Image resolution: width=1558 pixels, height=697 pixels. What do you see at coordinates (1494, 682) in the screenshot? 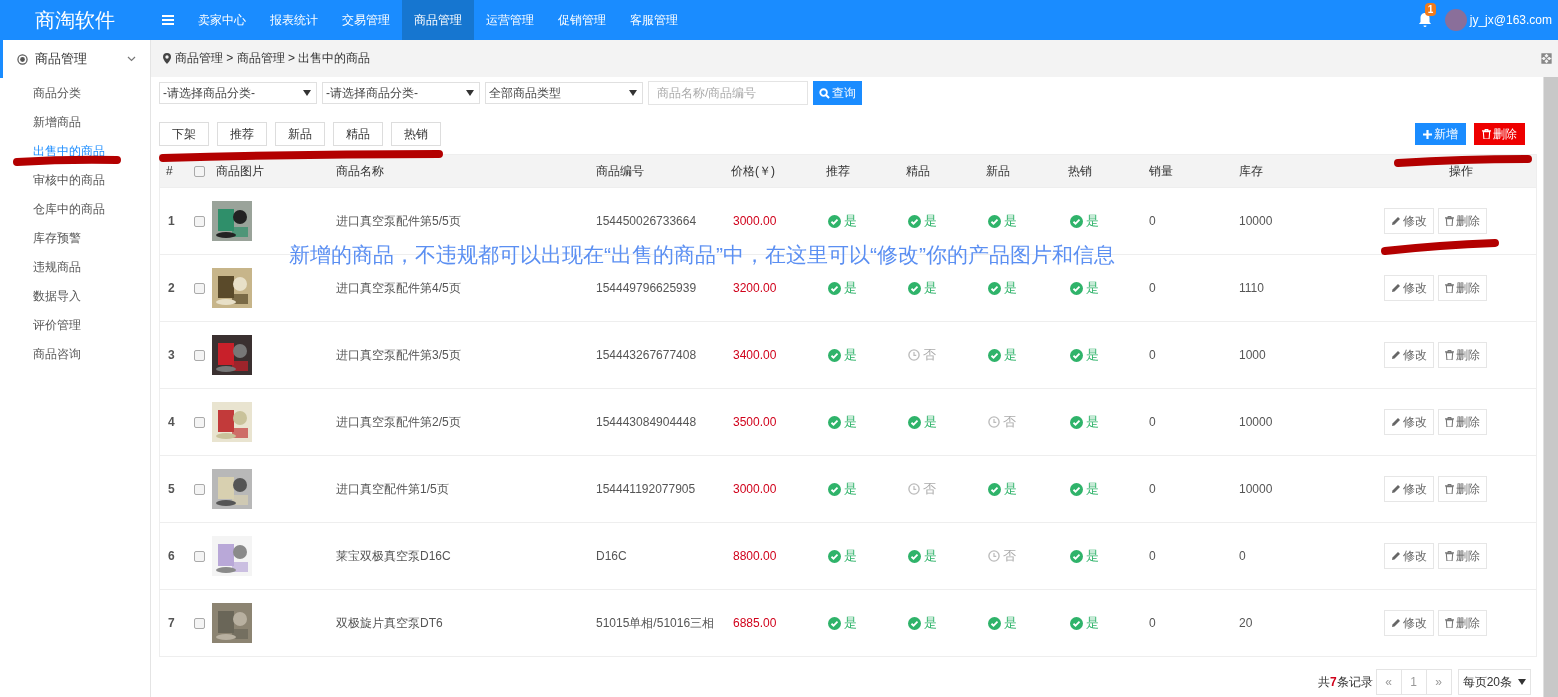
I see `page-size-select: 每页20条` at bounding box center [1494, 682].